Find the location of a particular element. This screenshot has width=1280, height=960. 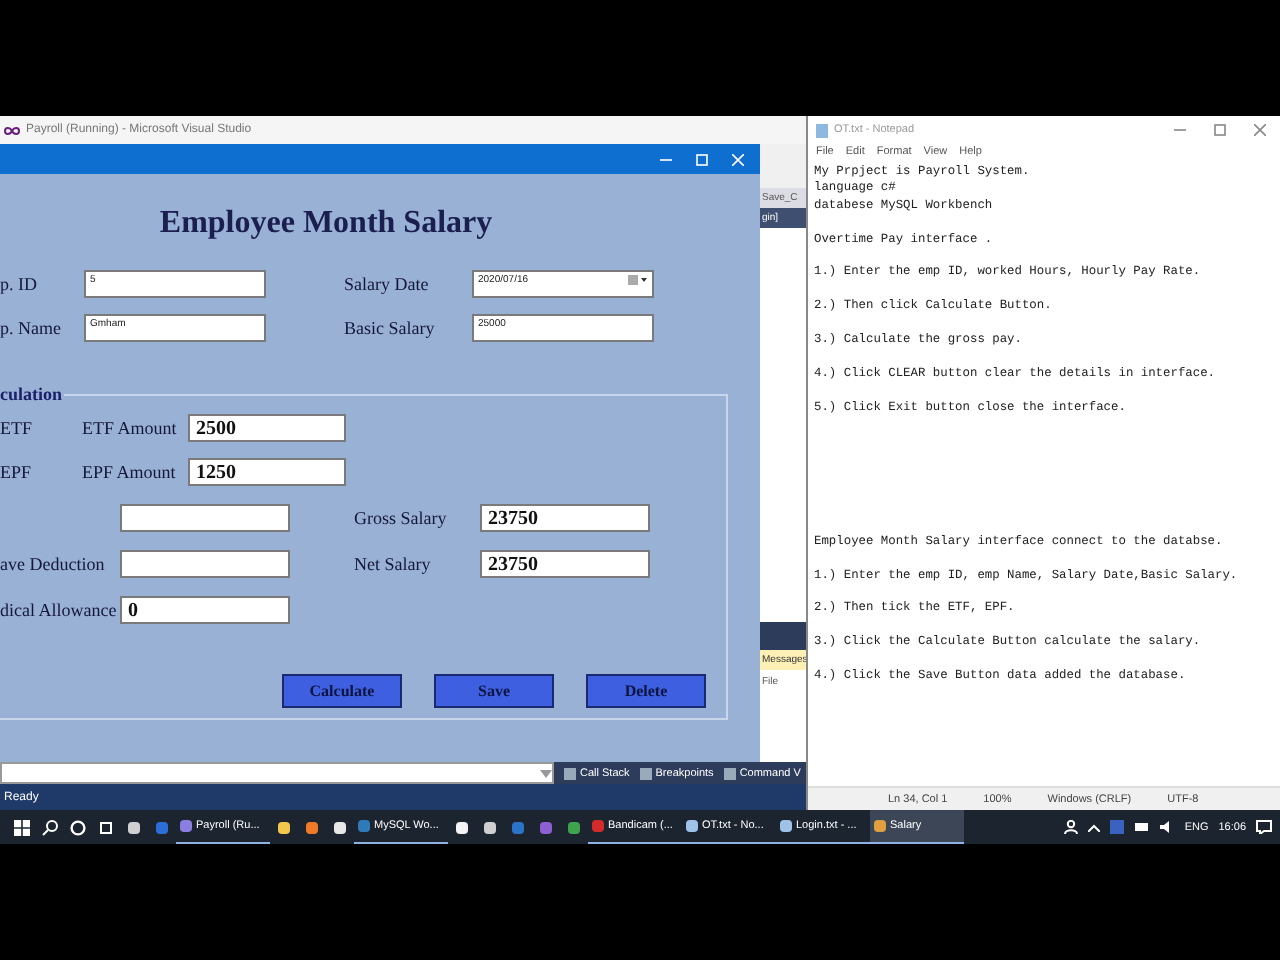

field-label: dical Allowance is located at coordinates (59, 610).